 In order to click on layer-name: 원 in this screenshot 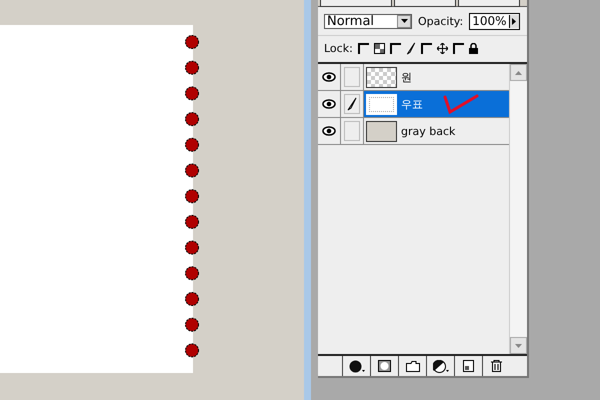, I will do `click(406, 77)`.